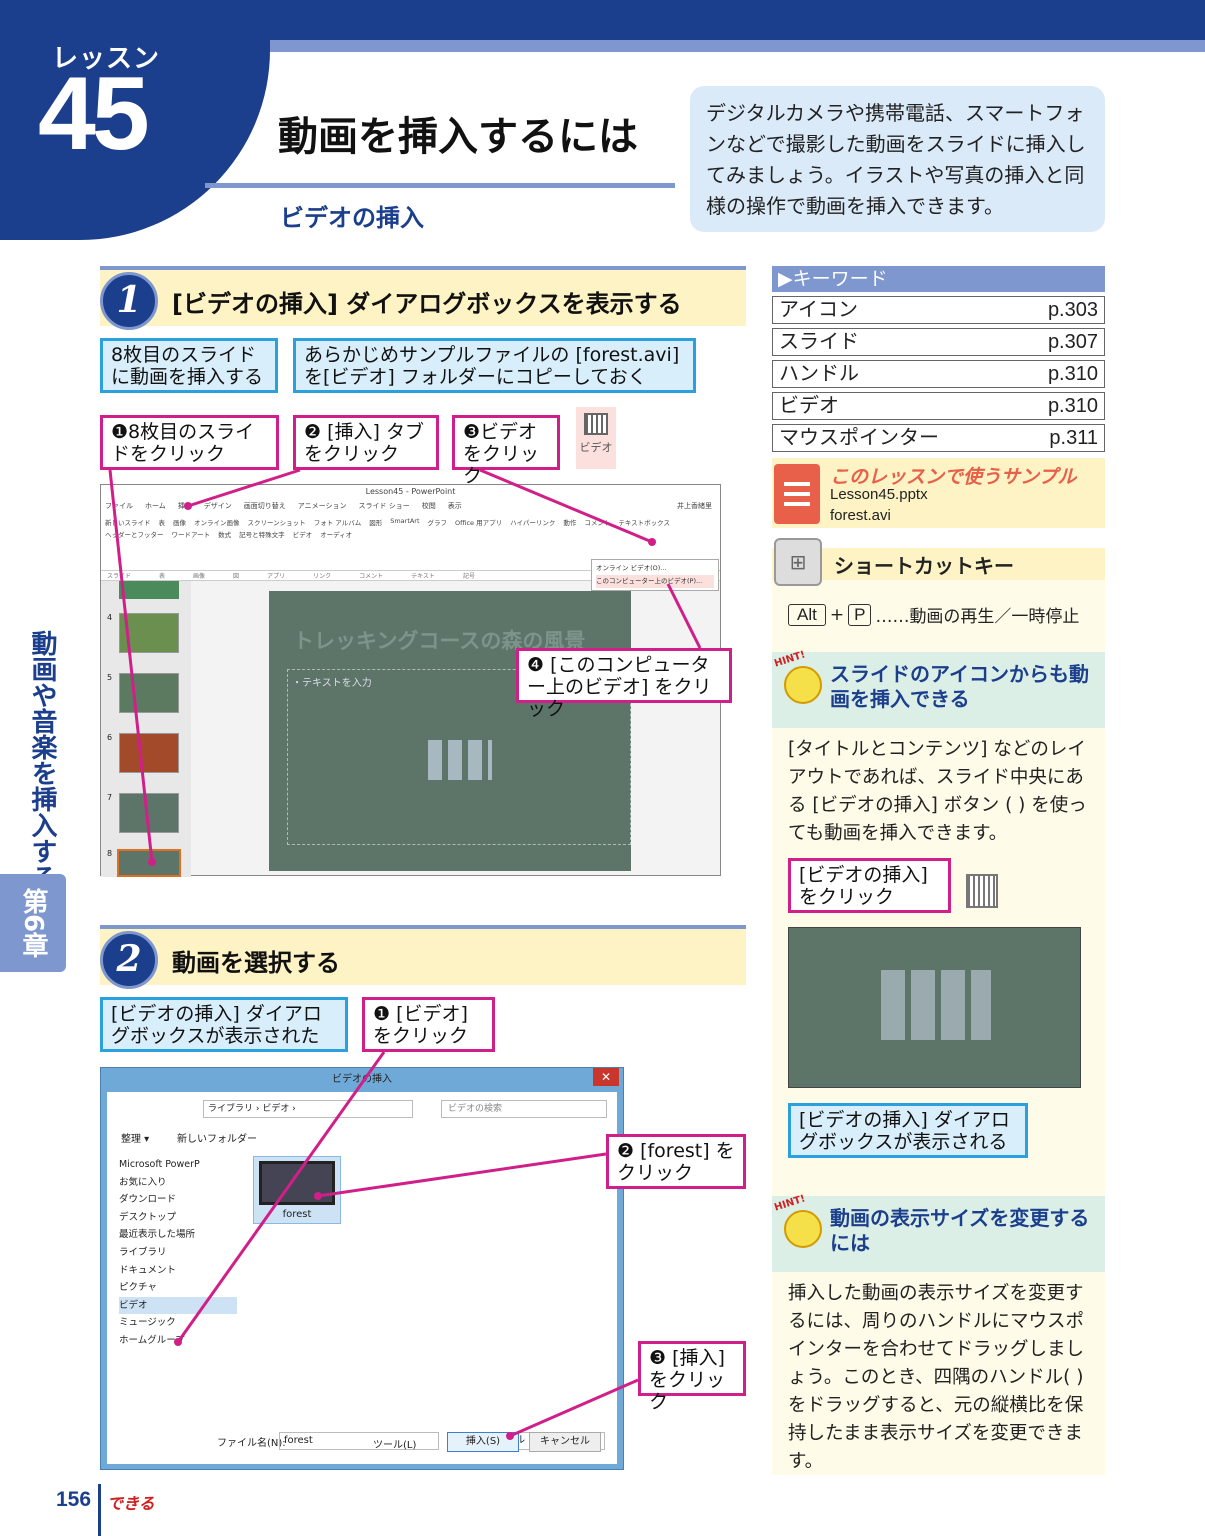 This screenshot has width=1205, height=1536. What do you see at coordinates (977, 617) in the screenshot?
I see `shortcut-desc: ……動画の再生／一時停止` at bounding box center [977, 617].